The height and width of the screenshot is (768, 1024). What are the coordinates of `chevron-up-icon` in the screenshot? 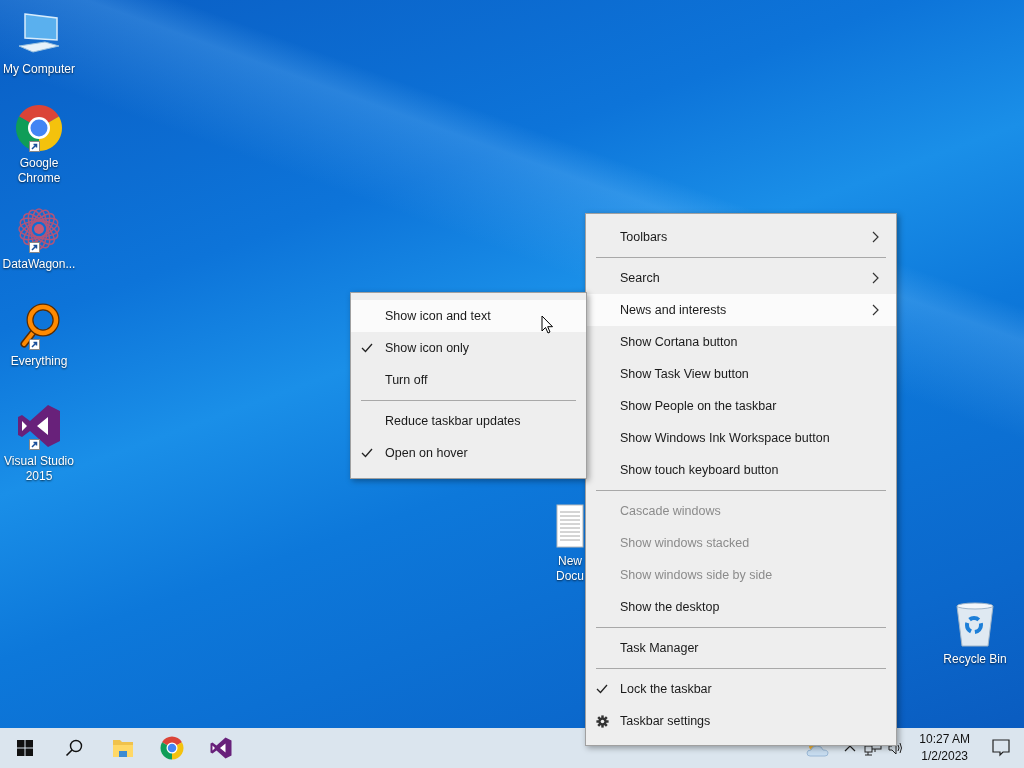 It's located at (849, 748).